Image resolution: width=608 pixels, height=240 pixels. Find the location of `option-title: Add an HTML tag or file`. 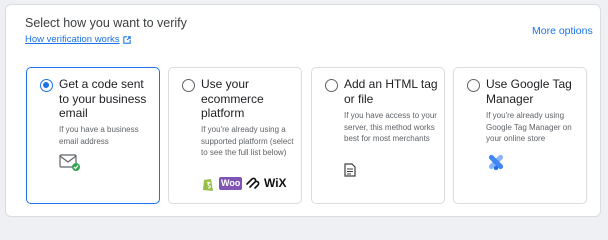

option-title: Add an HTML tag or file is located at coordinates (391, 91).